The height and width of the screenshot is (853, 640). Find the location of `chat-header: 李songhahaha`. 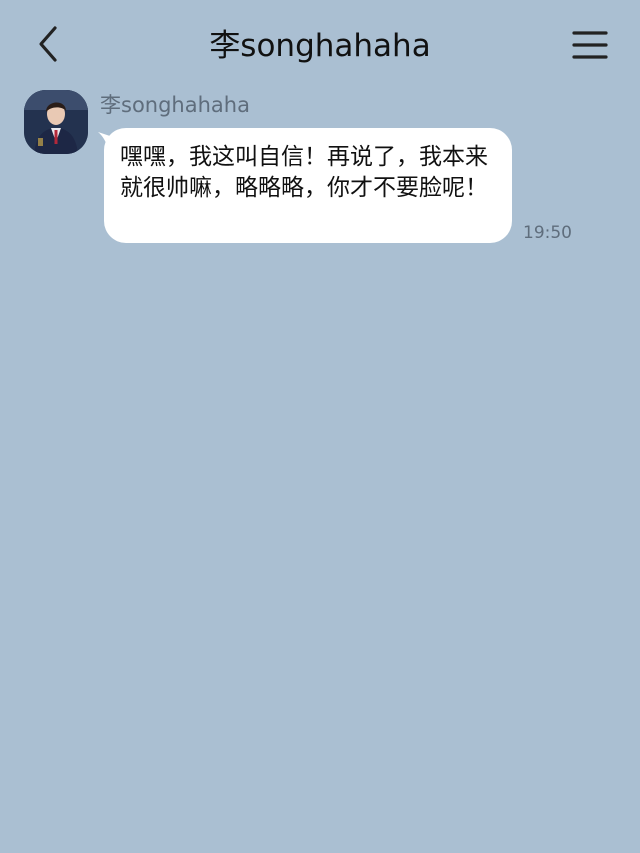

chat-header: 李songhahaha is located at coordinates (320, 45).